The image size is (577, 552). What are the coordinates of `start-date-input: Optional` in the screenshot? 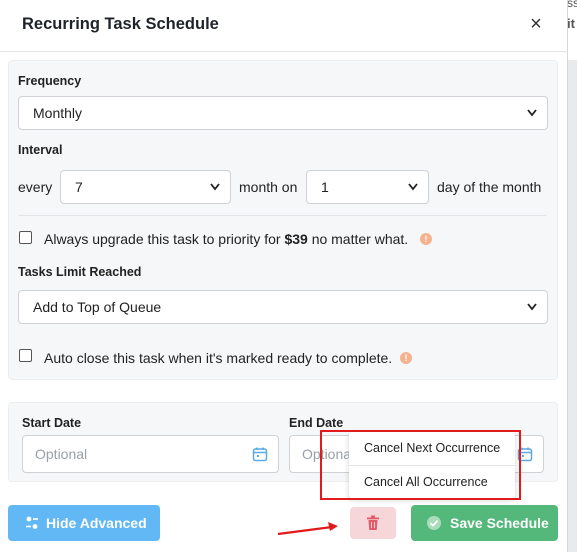 It's located at (150, 454).